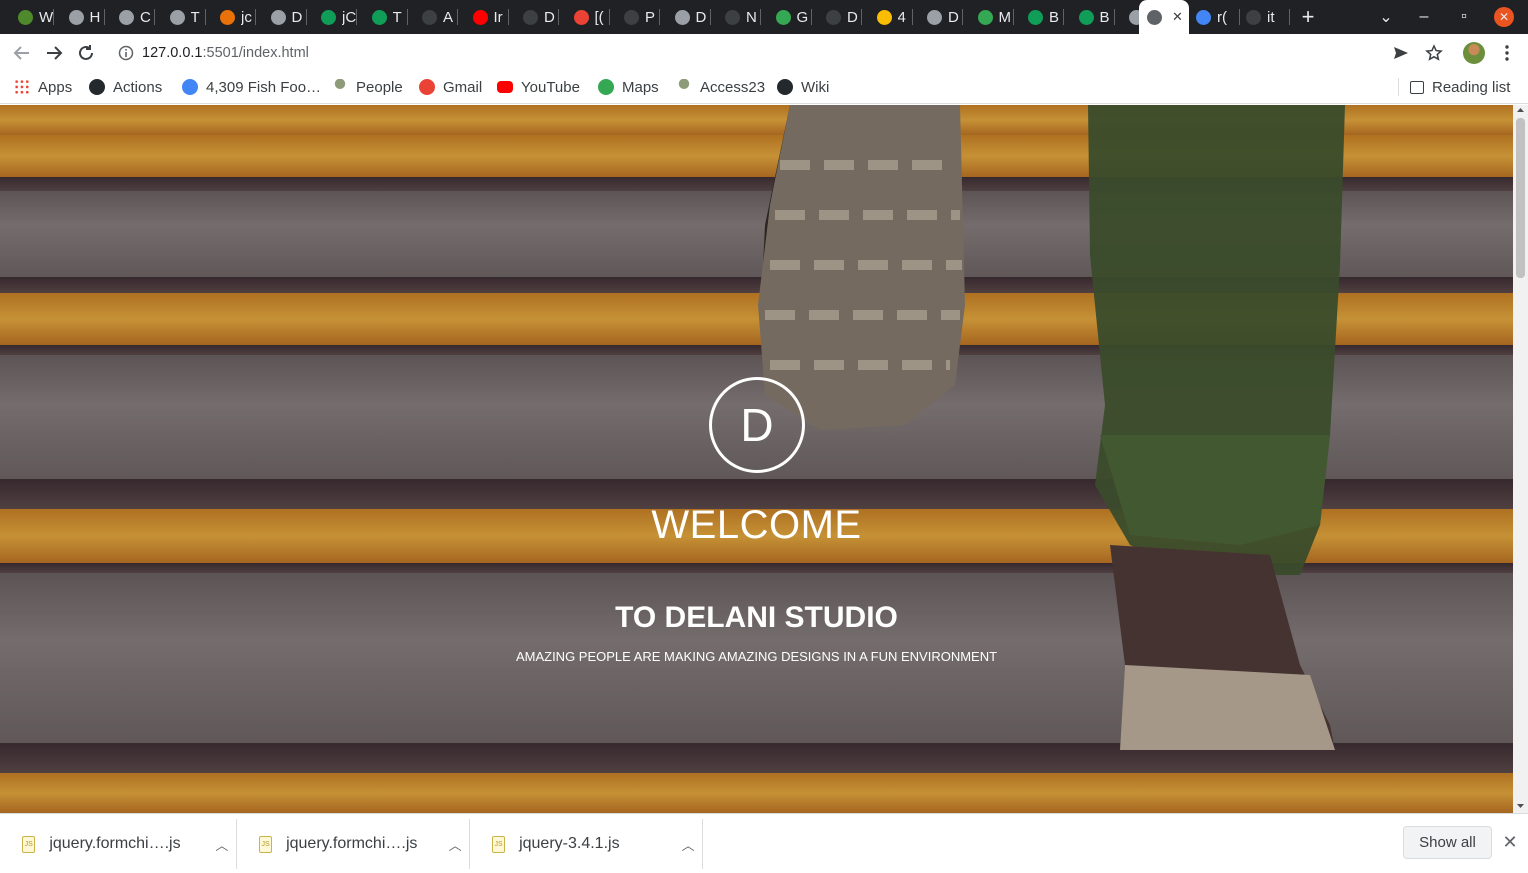 This screenshot has width=1528, height=873. Describe the element at coordinates (367, 87) in the screenshot. I see `bookmark-item: People` at that location.